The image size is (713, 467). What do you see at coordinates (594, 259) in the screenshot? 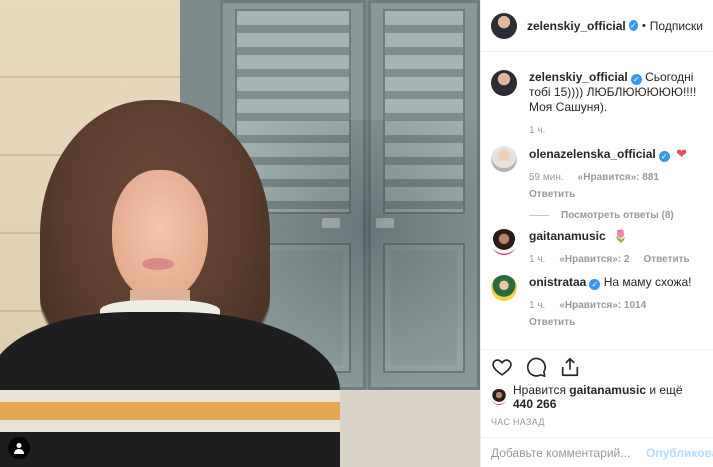
I see `comment-likes: «Нравится»: 2` at bounding box center [594, 259].